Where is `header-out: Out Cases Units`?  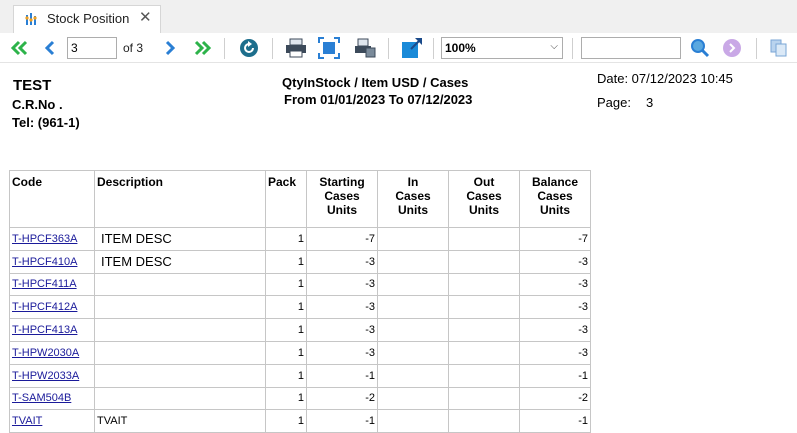 header-out: Out Cases Units is located at coordinates (484, 199).